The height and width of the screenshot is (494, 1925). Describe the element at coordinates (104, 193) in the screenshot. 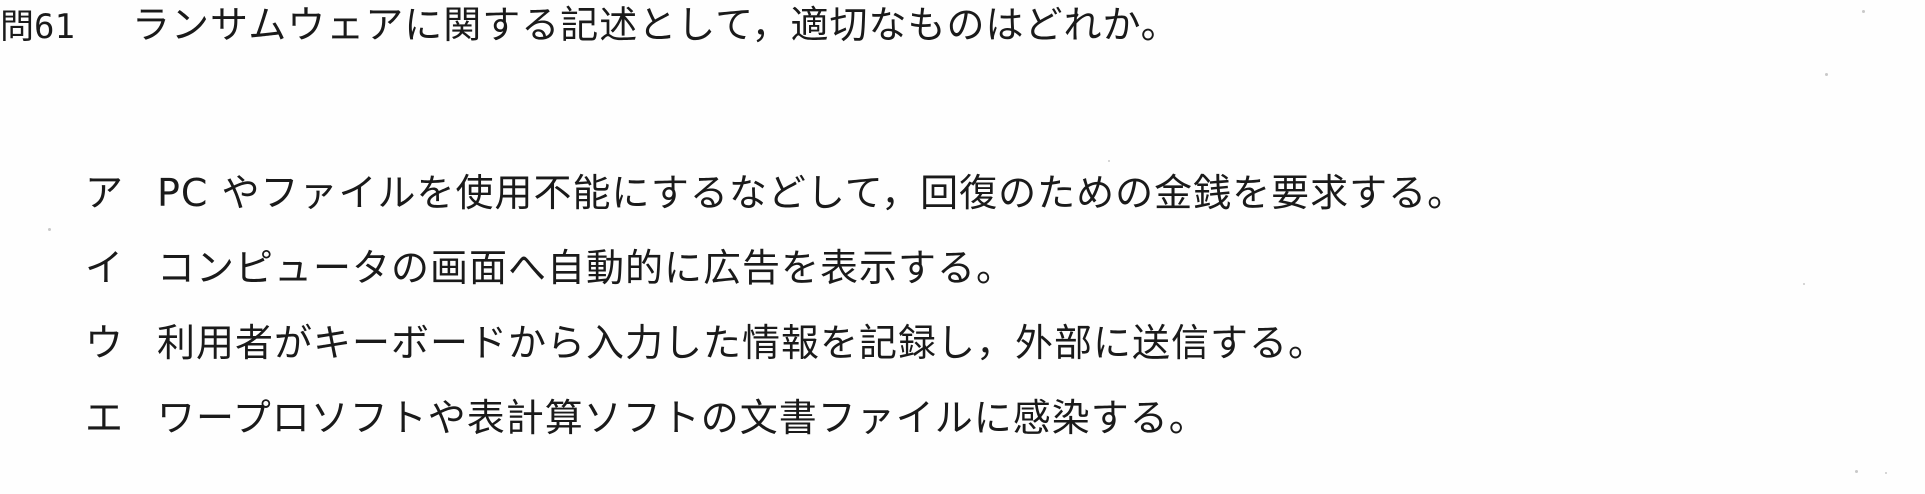

I see `choice-marker: ア` at that location.